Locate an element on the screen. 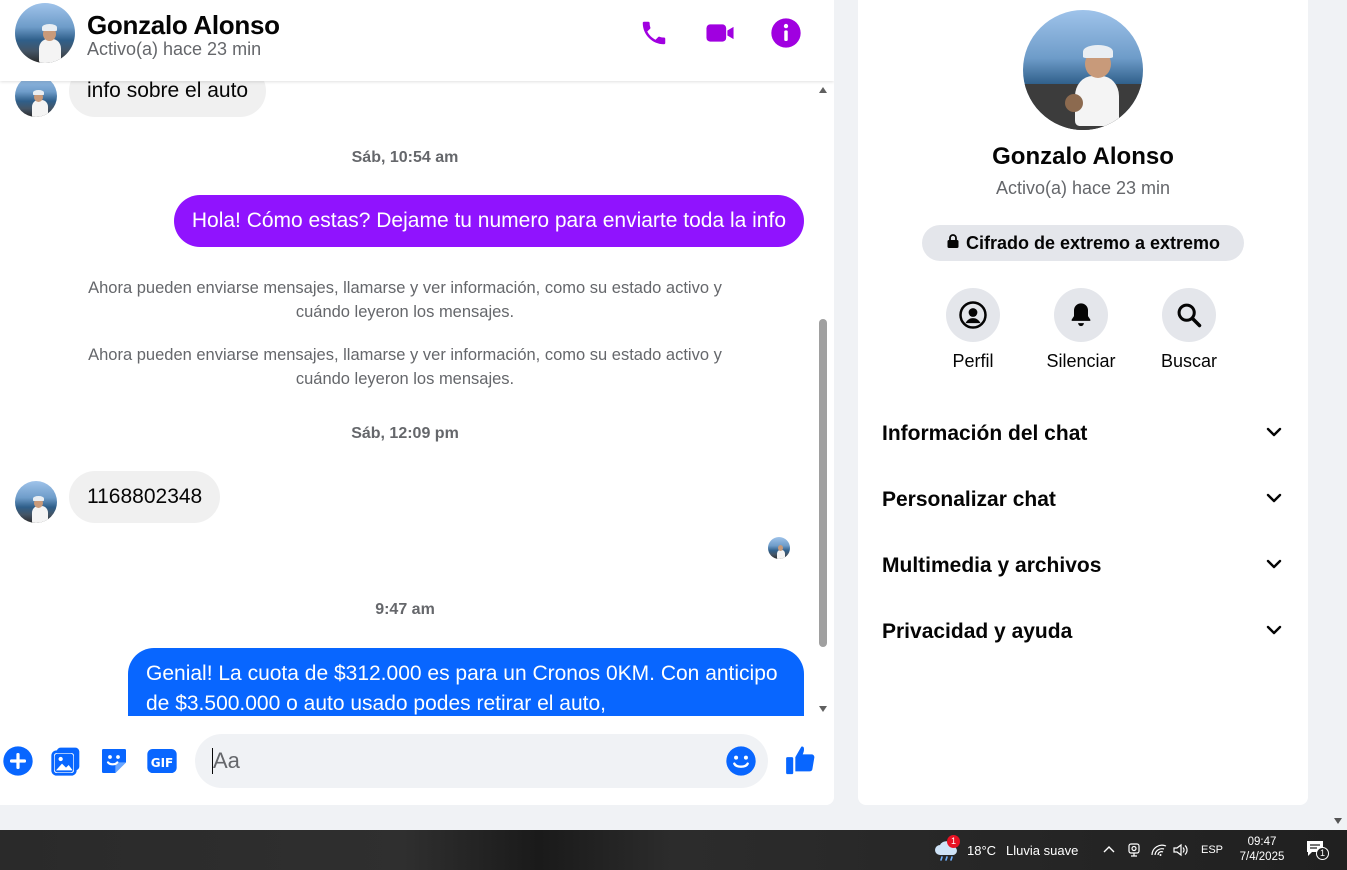 The image size is (1347, 870). bell-icon is located at coordinates (1081, 315).